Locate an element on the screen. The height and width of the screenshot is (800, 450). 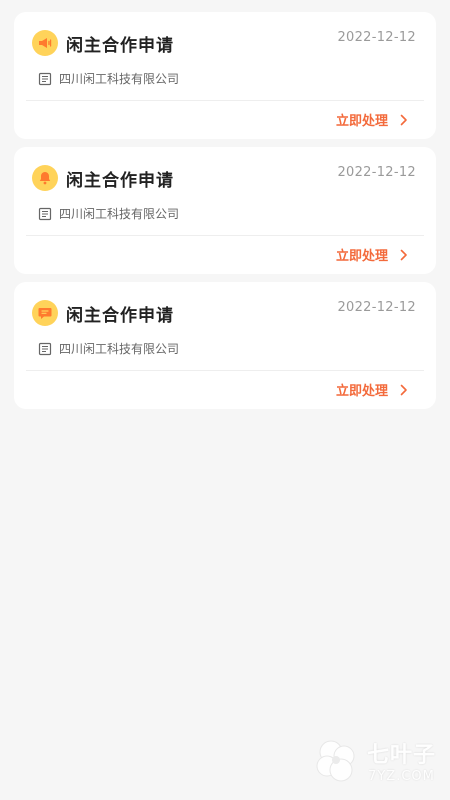
watermark-text: 七叶子 7YZ.COM is located at coordinates (401, 760).